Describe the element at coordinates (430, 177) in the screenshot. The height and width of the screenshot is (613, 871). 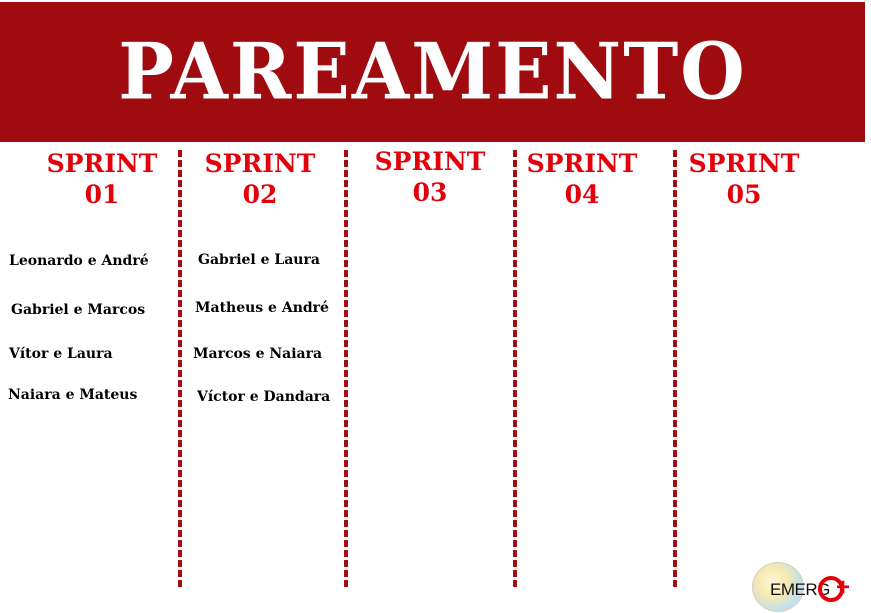
I see `sprint-03-heading: SPRINT 03` at that location.